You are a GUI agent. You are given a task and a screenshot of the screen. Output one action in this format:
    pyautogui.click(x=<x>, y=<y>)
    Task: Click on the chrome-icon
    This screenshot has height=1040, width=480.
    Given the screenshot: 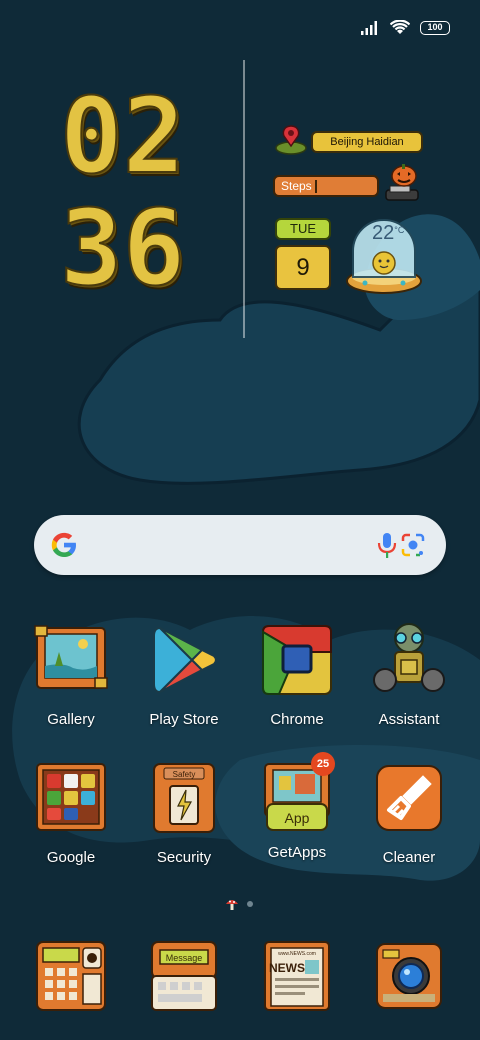 What is the action you would take?
    pyautogui.click(x=296, y=660)
    